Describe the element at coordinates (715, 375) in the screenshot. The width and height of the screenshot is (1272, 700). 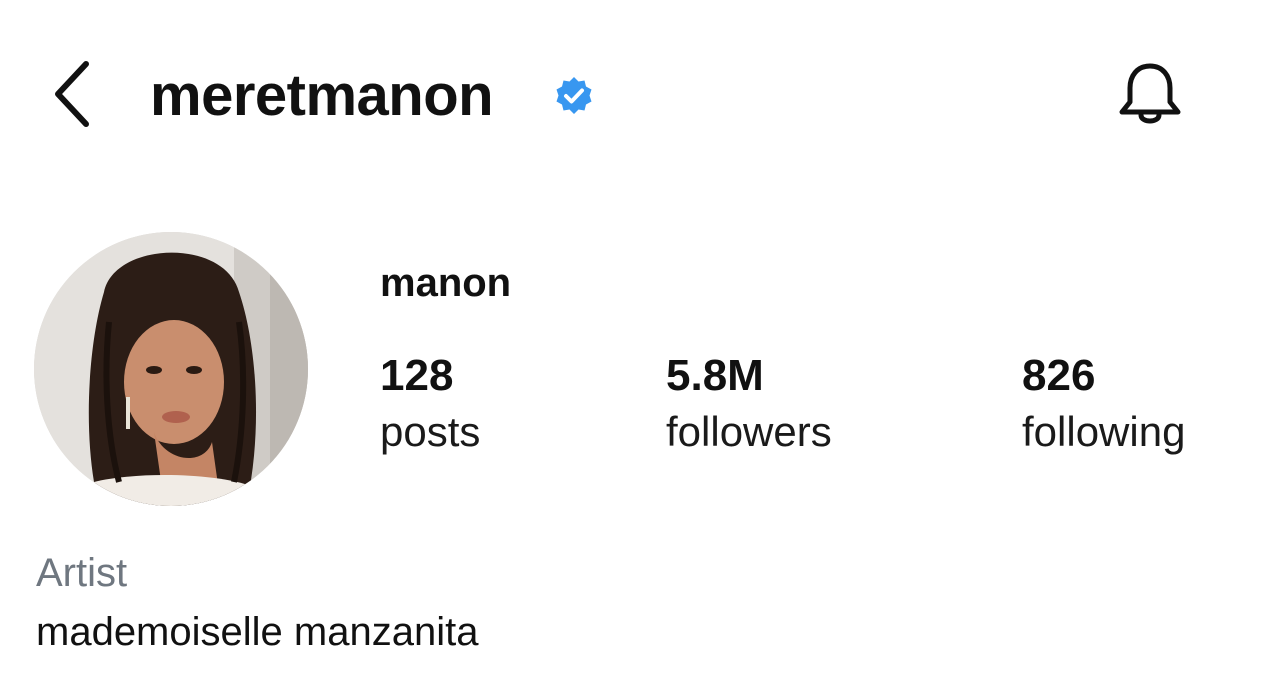
I see `followers-count: 5.8M` at that location.